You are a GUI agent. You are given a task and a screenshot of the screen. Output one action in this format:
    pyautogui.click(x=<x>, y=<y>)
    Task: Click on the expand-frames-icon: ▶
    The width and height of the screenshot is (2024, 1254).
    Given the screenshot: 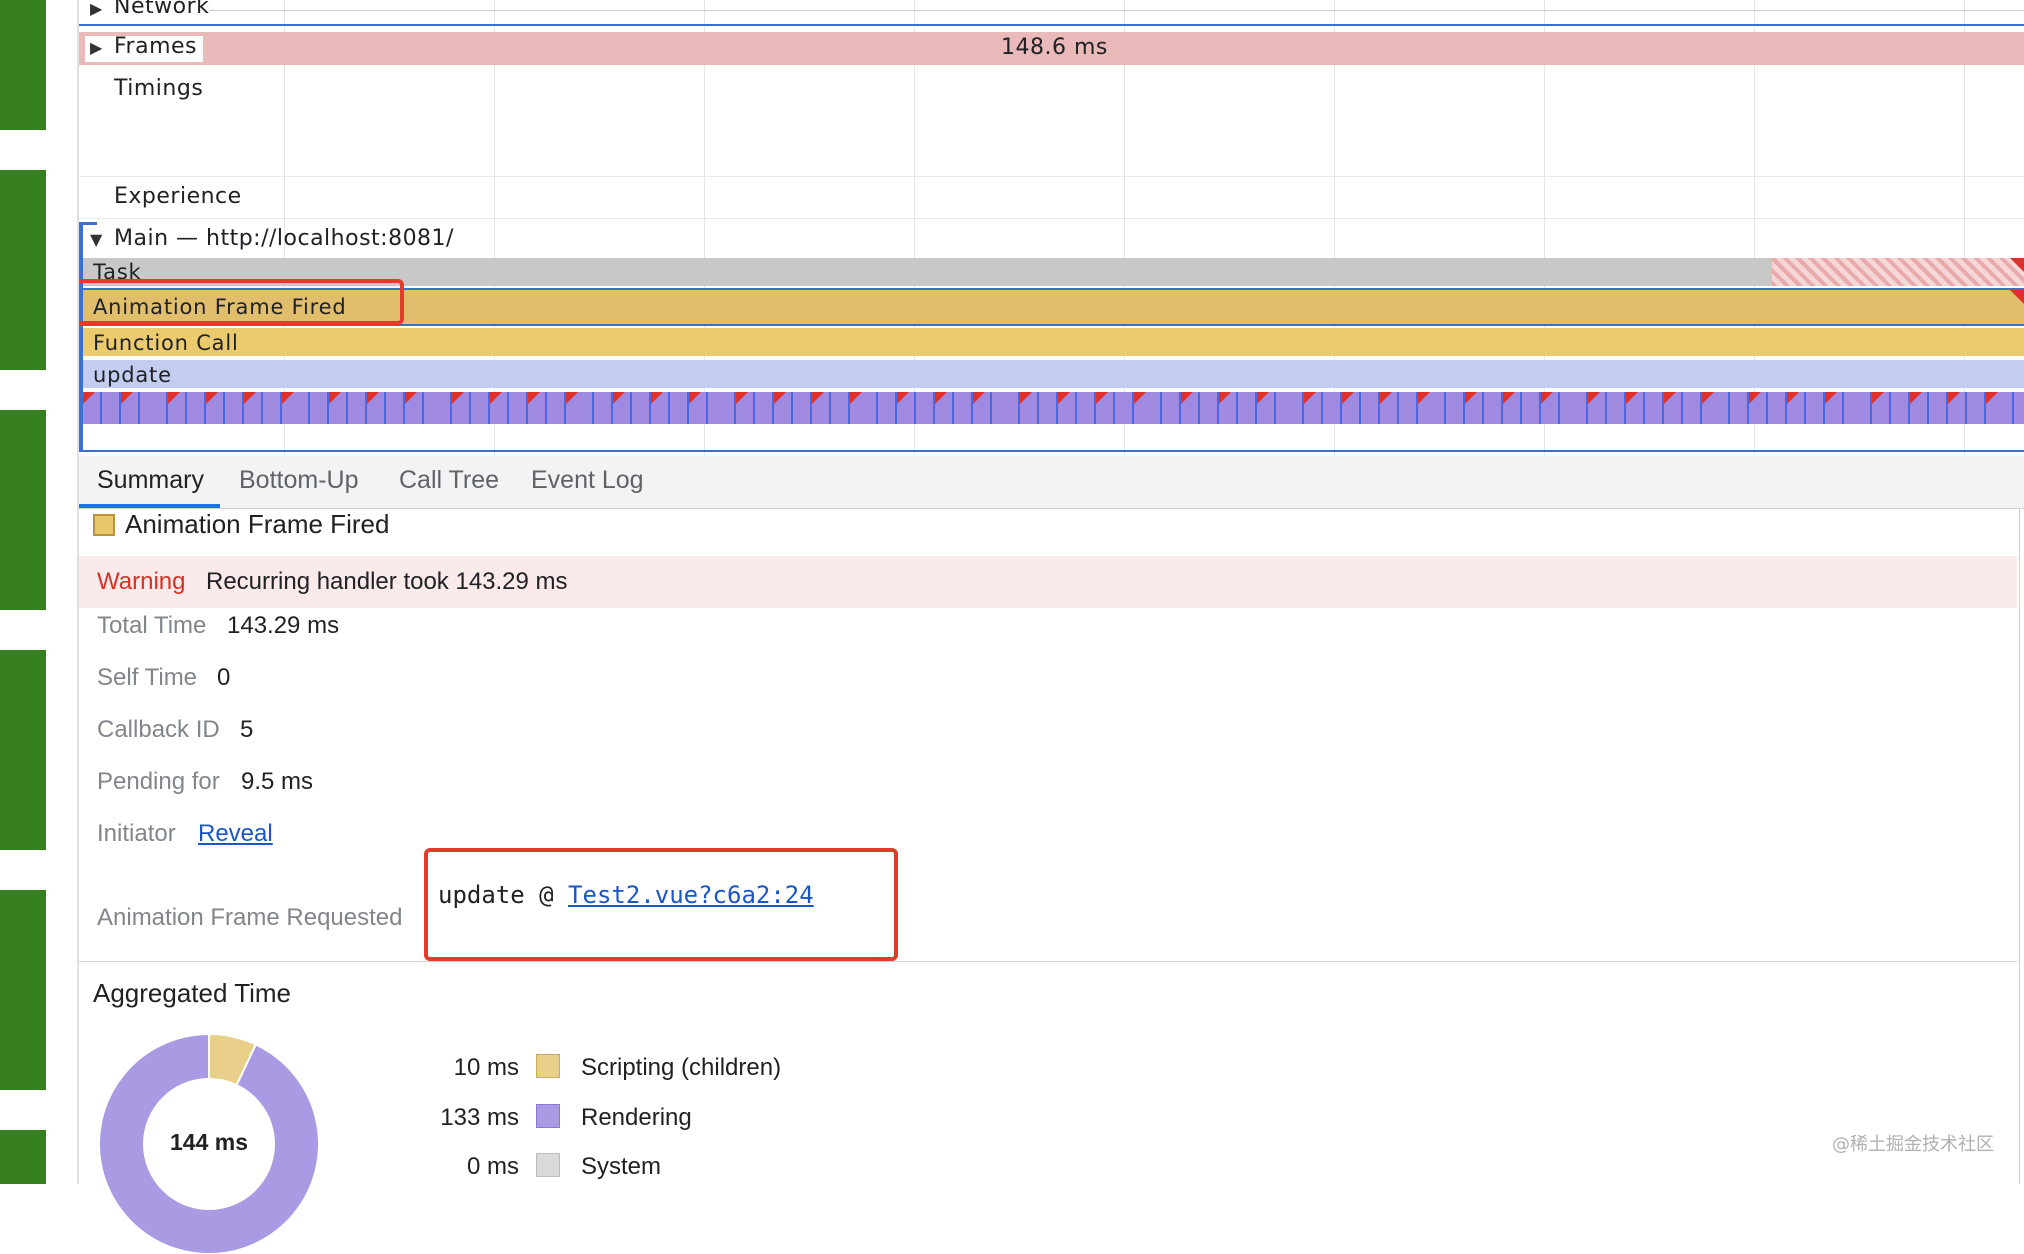 What is the action you would take?
    pyautogui.click(x=96, y=47)
    